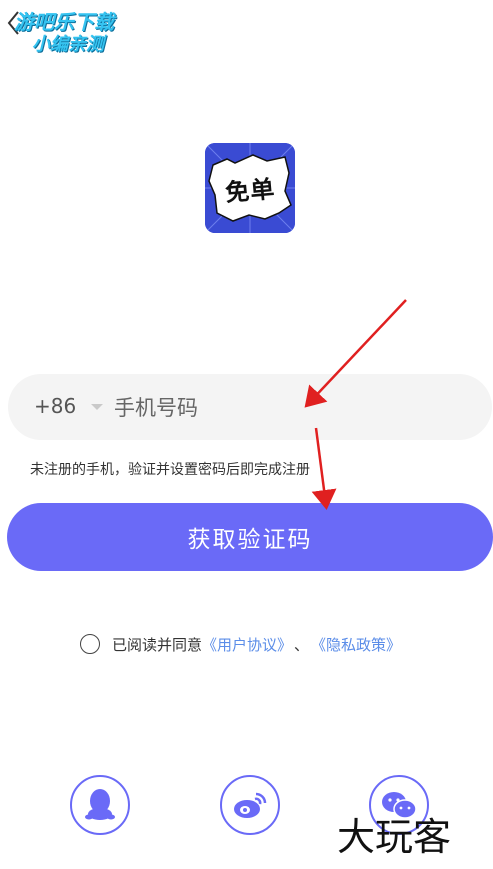 The height and width of the screenshot is (869, 493). I want to click on agreement-row: 已阅读并同意 《用户协议》 、 《隐私政策》, so click(240, 644).